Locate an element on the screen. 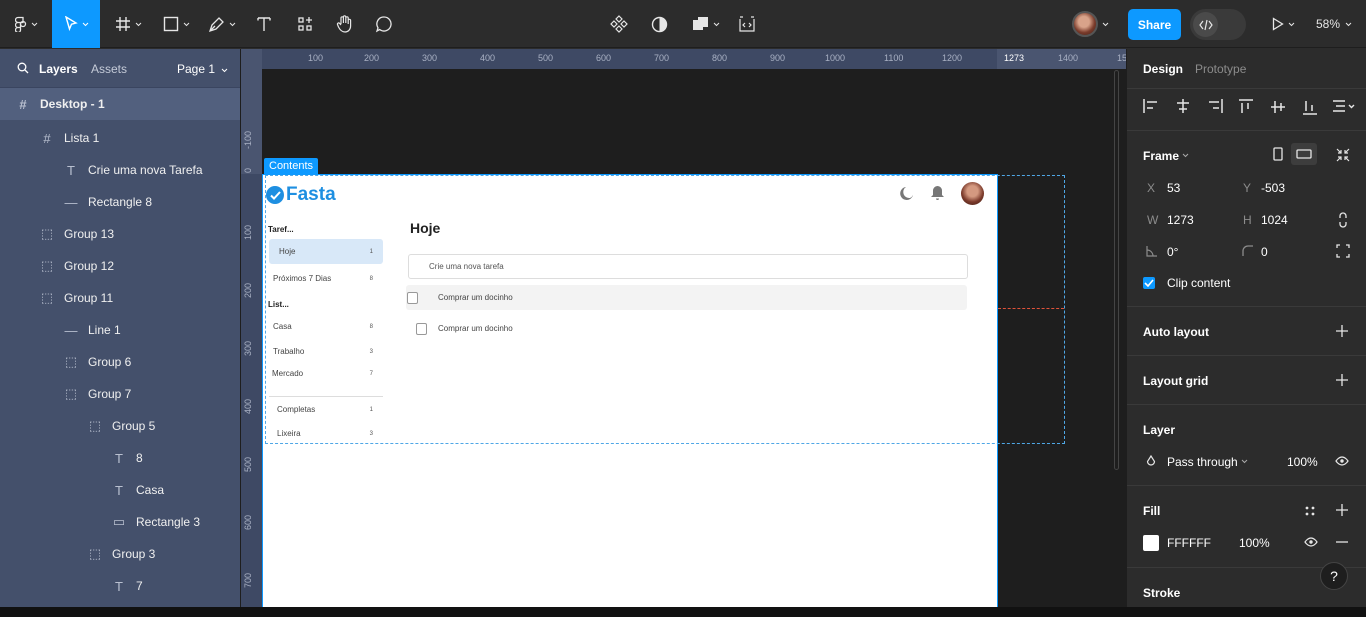 Image resolution: width=1366 pixels, height=617 pixels. tab-assets: Assets is located at coordinates (109, 69).